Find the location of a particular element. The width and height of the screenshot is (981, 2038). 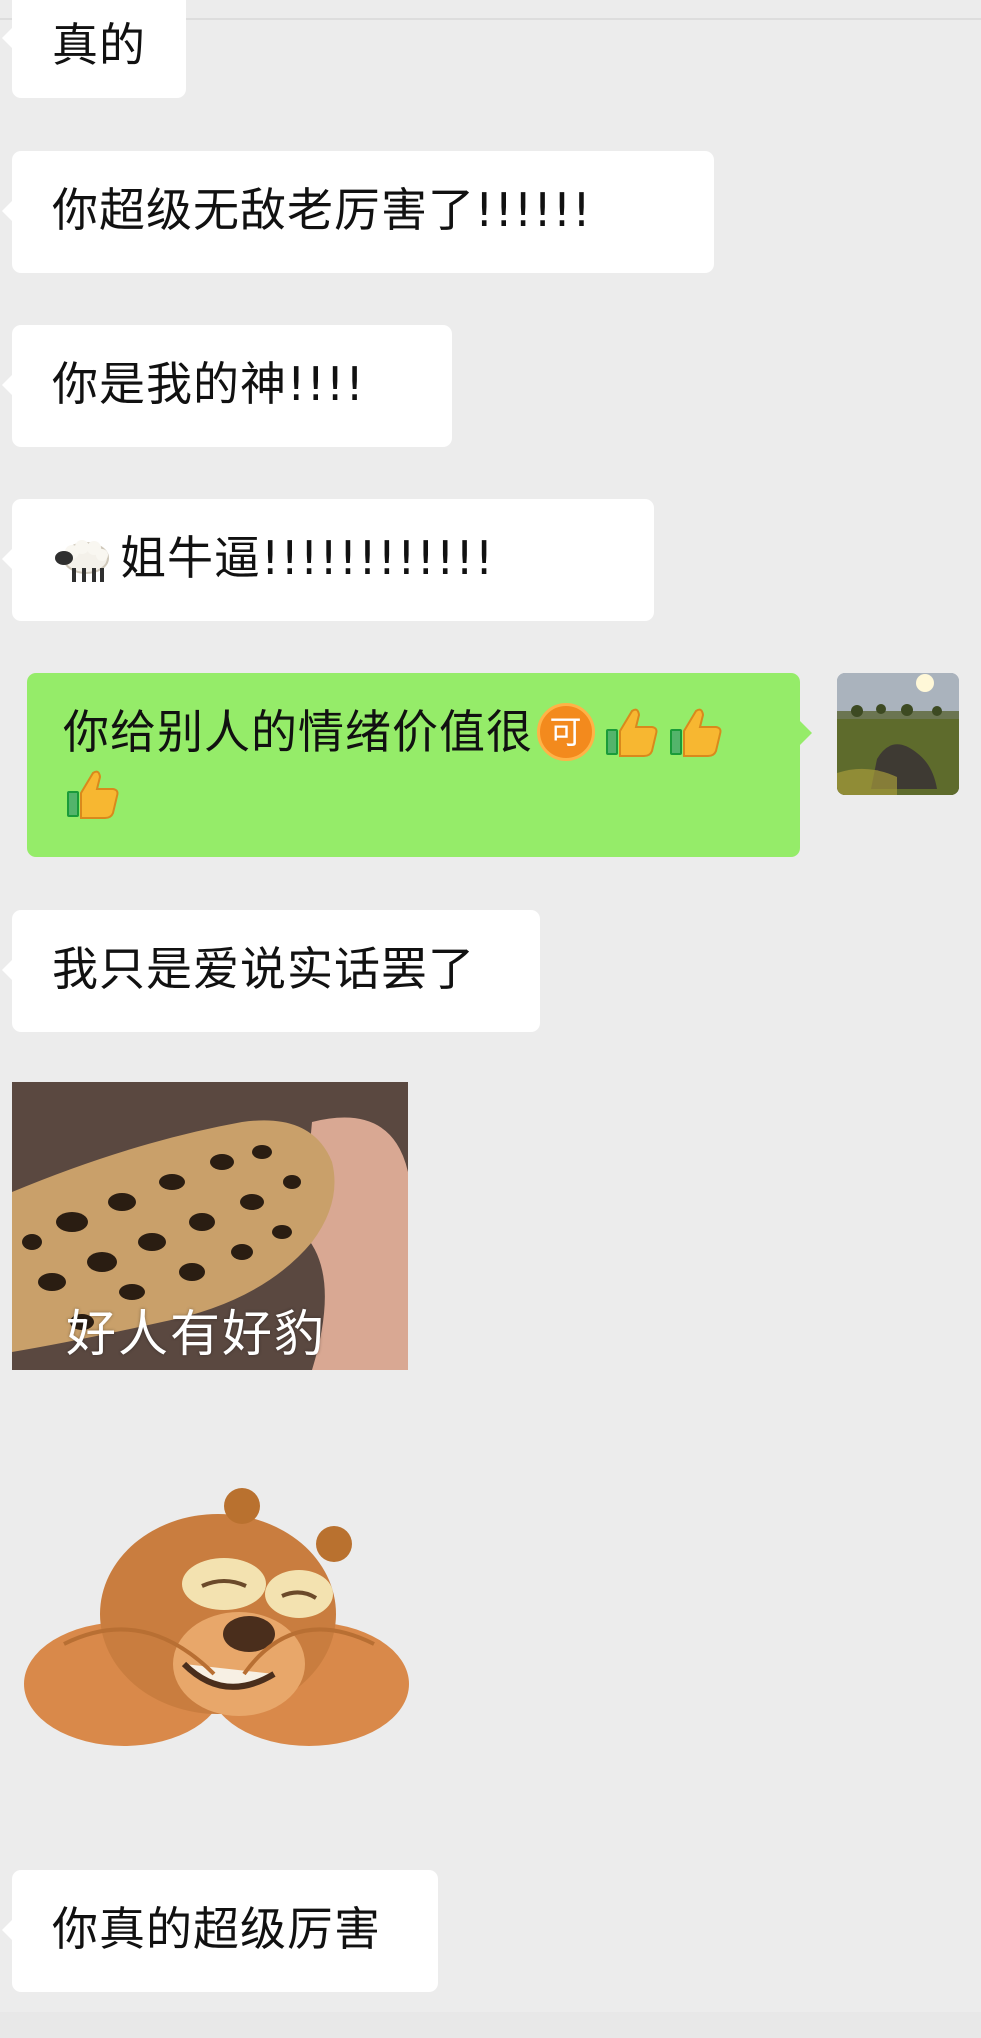

leopard-sticker: 好人有好豹 is located at coordinates (210, 1226).